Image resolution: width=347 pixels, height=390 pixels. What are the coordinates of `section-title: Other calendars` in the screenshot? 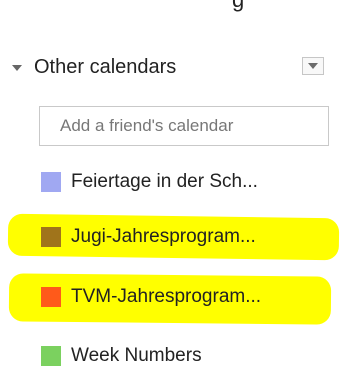 It's located at (105, 66).